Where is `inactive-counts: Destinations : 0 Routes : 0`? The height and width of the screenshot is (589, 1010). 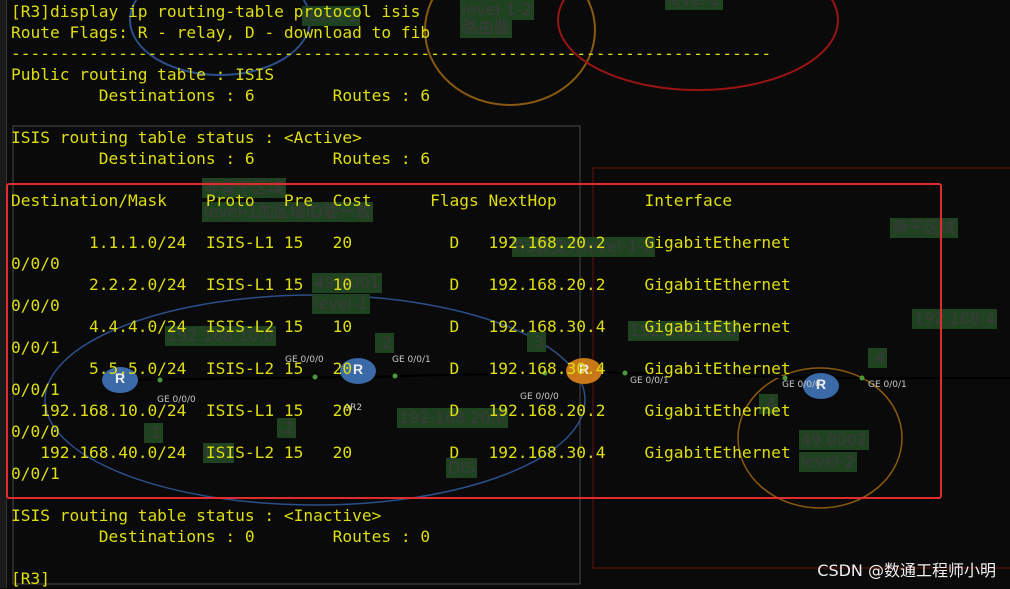 inactive-counts: Destinations : 0 Routes : 0 is located at coordinates (221, 536).